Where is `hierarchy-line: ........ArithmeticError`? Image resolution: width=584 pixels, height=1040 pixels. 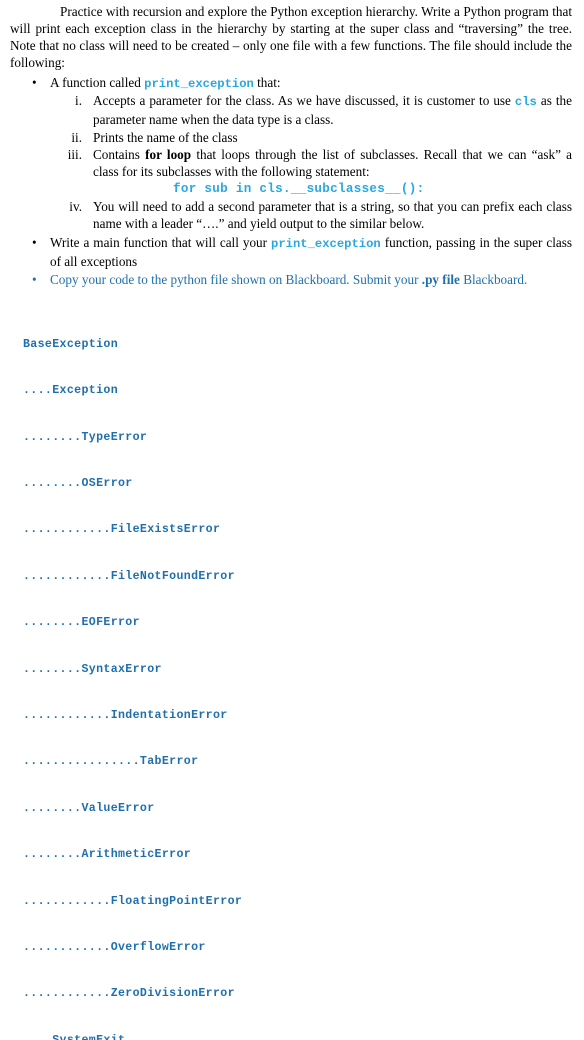 hierarchy-line: ........ArithmeticError is located at coordinates (107, 855).